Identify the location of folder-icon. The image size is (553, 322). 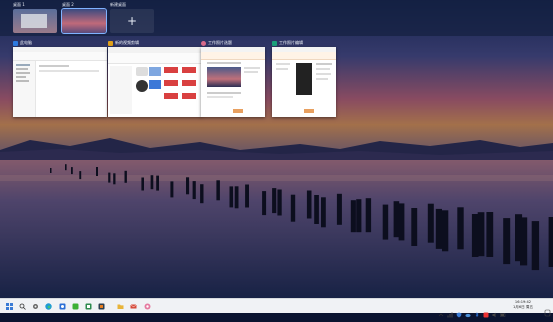
(15, 43).